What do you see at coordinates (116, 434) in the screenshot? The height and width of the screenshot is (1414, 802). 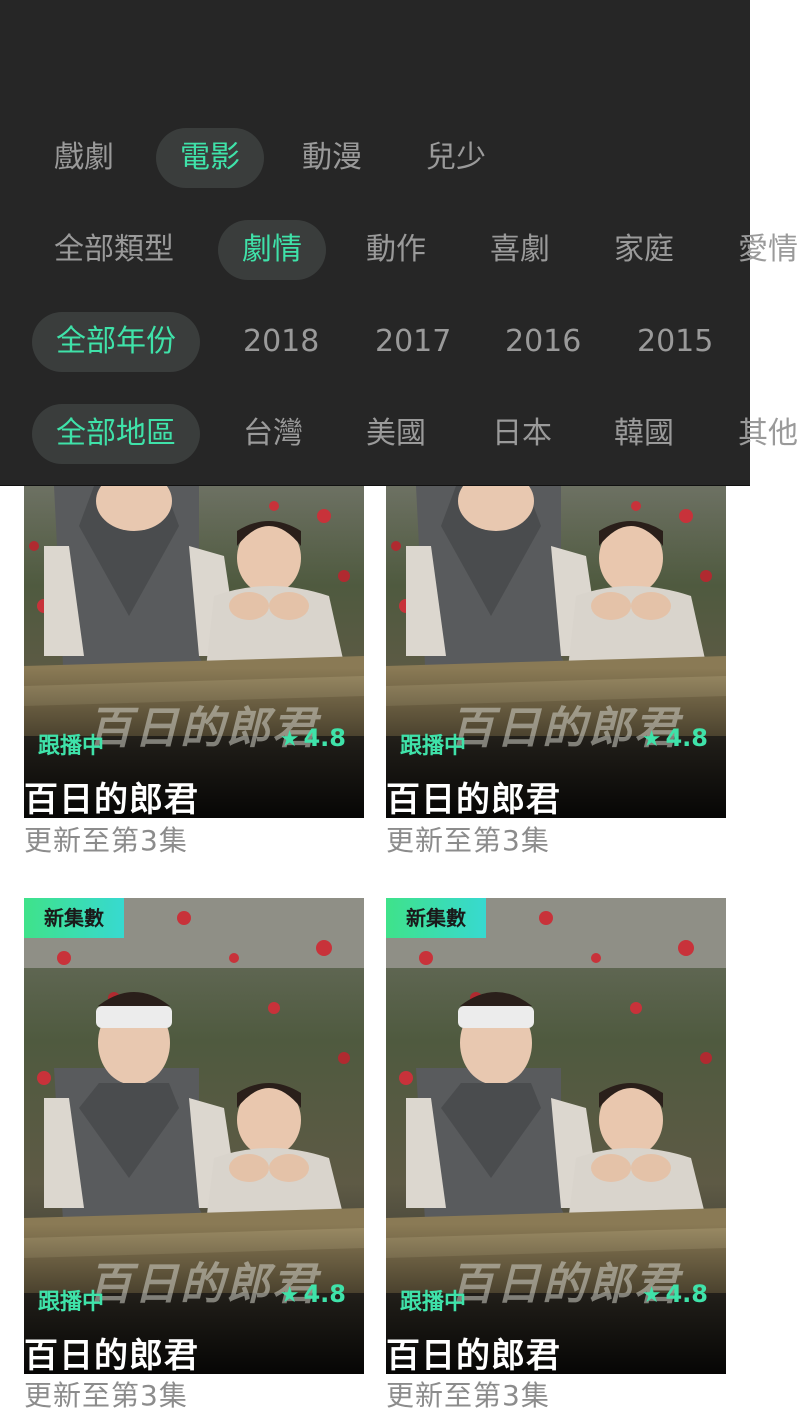 I see `chip-region-all: 全部地區` at bounding box center [116, 434].